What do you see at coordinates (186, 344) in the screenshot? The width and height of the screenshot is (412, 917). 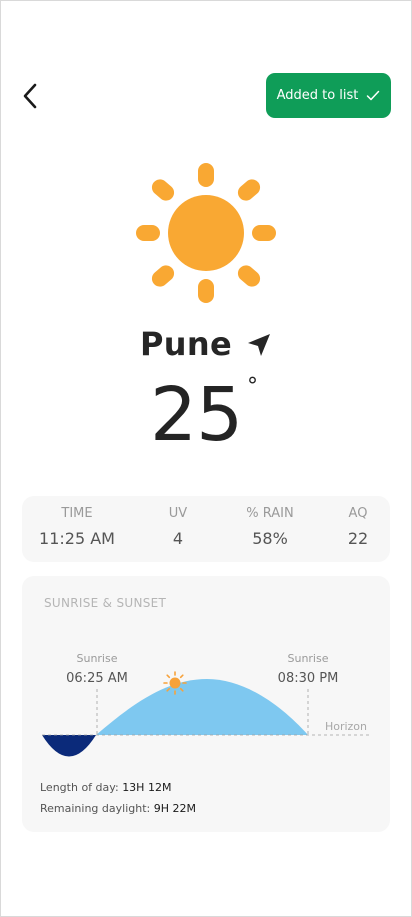 I see `city-name: Pune` at bounding box center [186, 344].